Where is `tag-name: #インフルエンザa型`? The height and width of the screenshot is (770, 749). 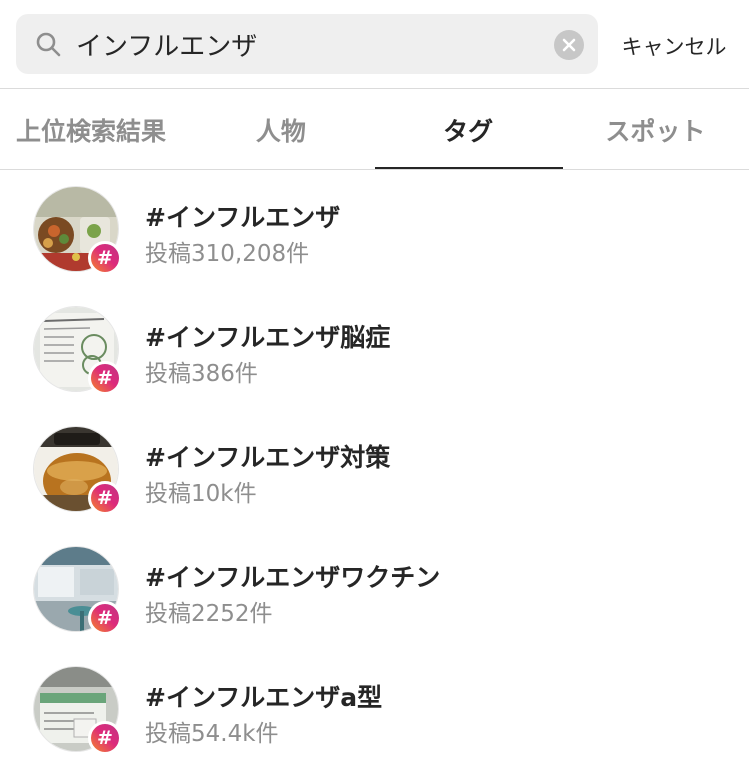 tag-name: #インフルエンザa型 is located at coordinates (264, 697).